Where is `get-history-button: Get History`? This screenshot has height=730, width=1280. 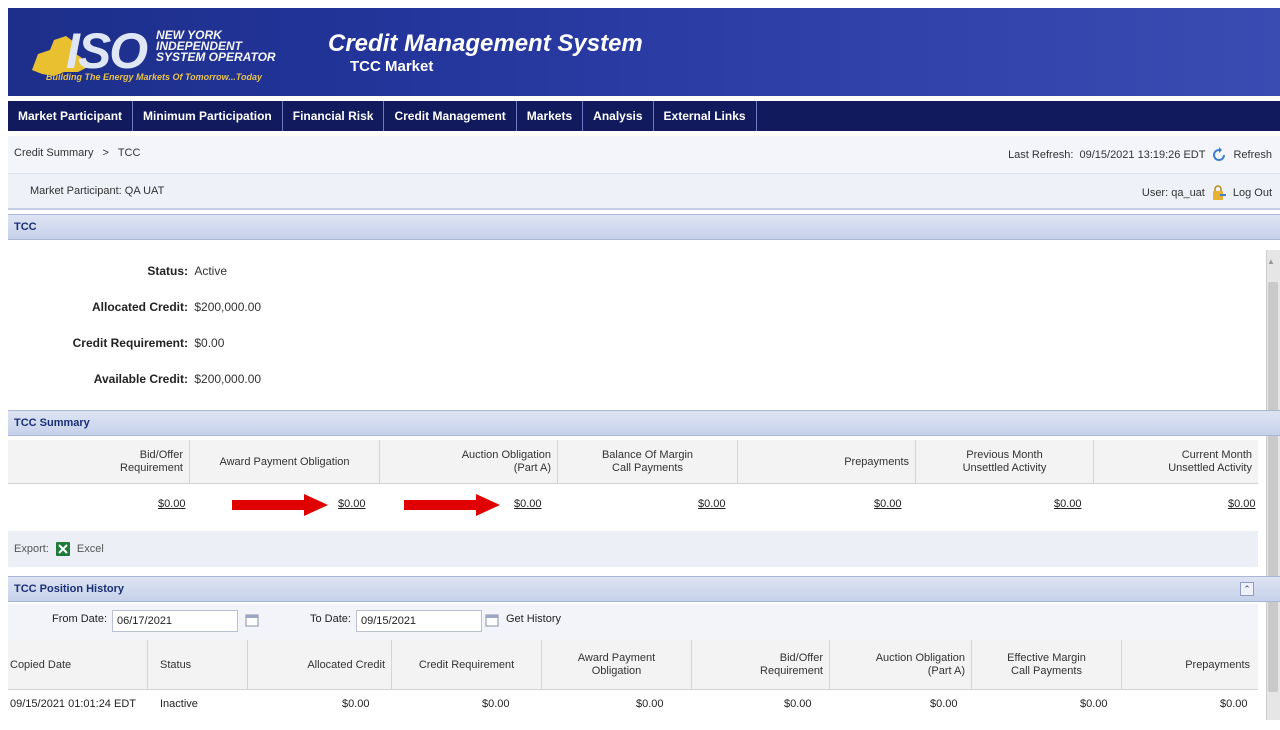
get-history-button: Get History is located at coordinates (533, 619).